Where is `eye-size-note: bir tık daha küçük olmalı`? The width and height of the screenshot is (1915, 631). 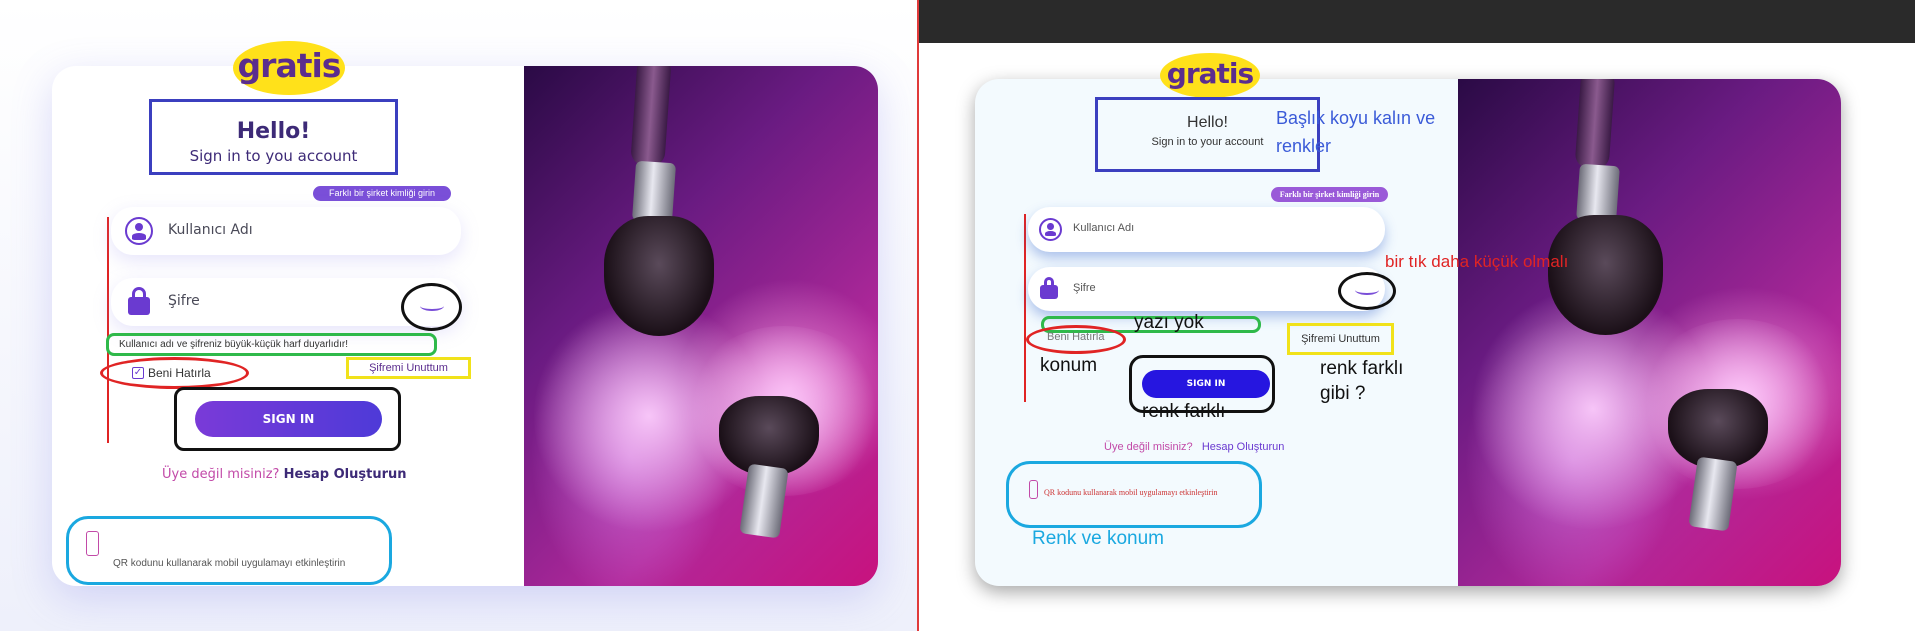 eye-size-note: bir tık daha küçük olmalı is located at coordinates (1477, 261).